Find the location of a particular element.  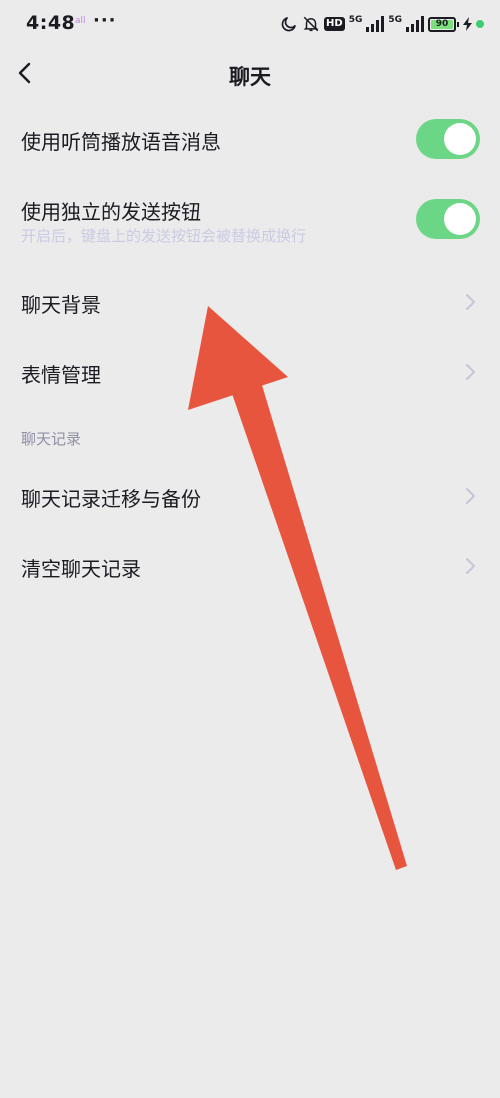

nav-bar: 聊天 is located at coordinates (250, 74).